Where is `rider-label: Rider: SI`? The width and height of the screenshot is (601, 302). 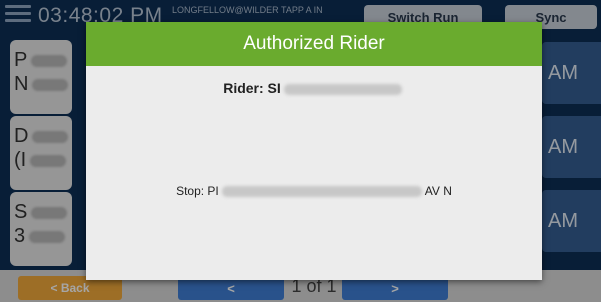 rider-label: Rider: SI is located at coordinates (252, 88).